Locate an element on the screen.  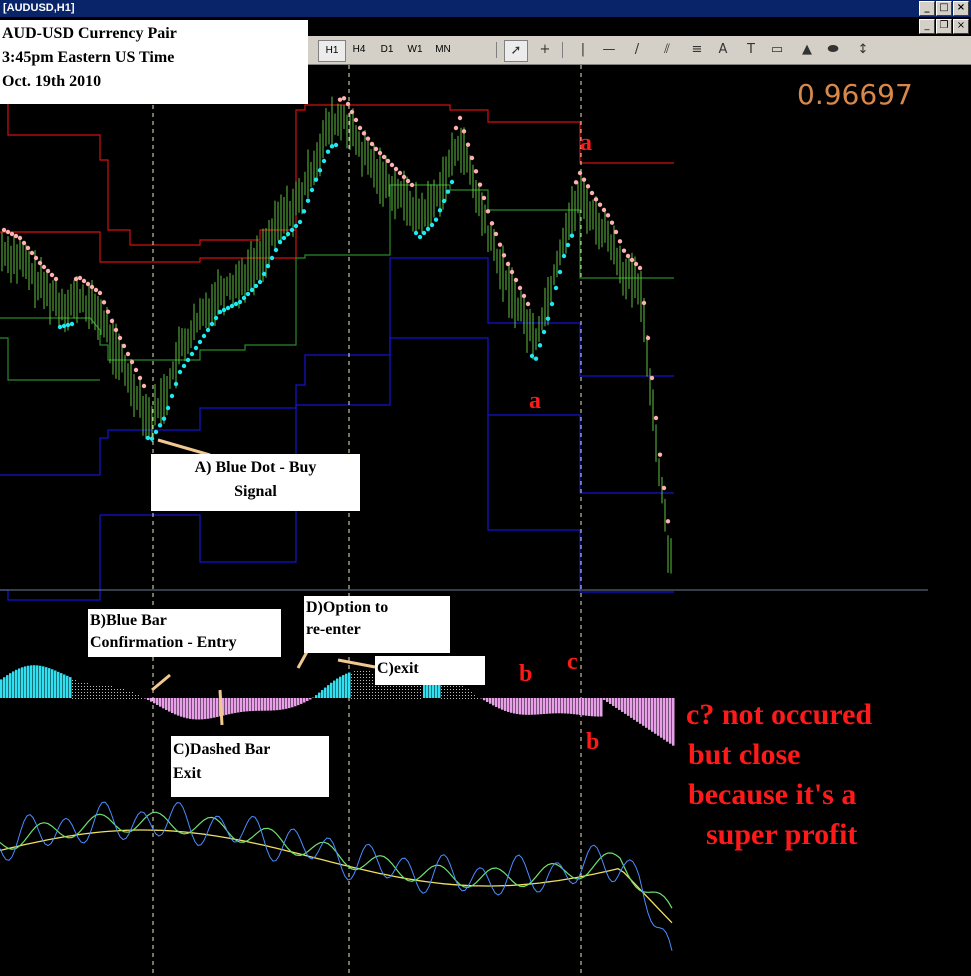
vertical-line-icon: | is located at coordinates (583, 50).